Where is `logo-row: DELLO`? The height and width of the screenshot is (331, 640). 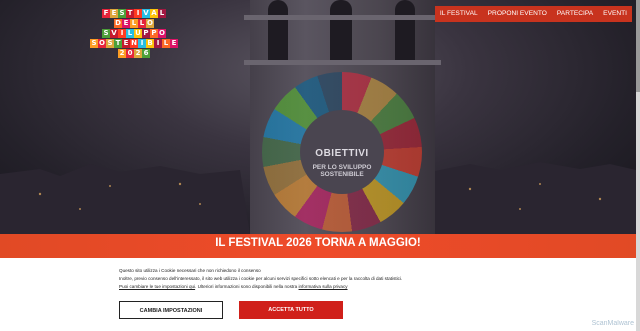 logo-row: DELLO is located at coordinates (134, 23).